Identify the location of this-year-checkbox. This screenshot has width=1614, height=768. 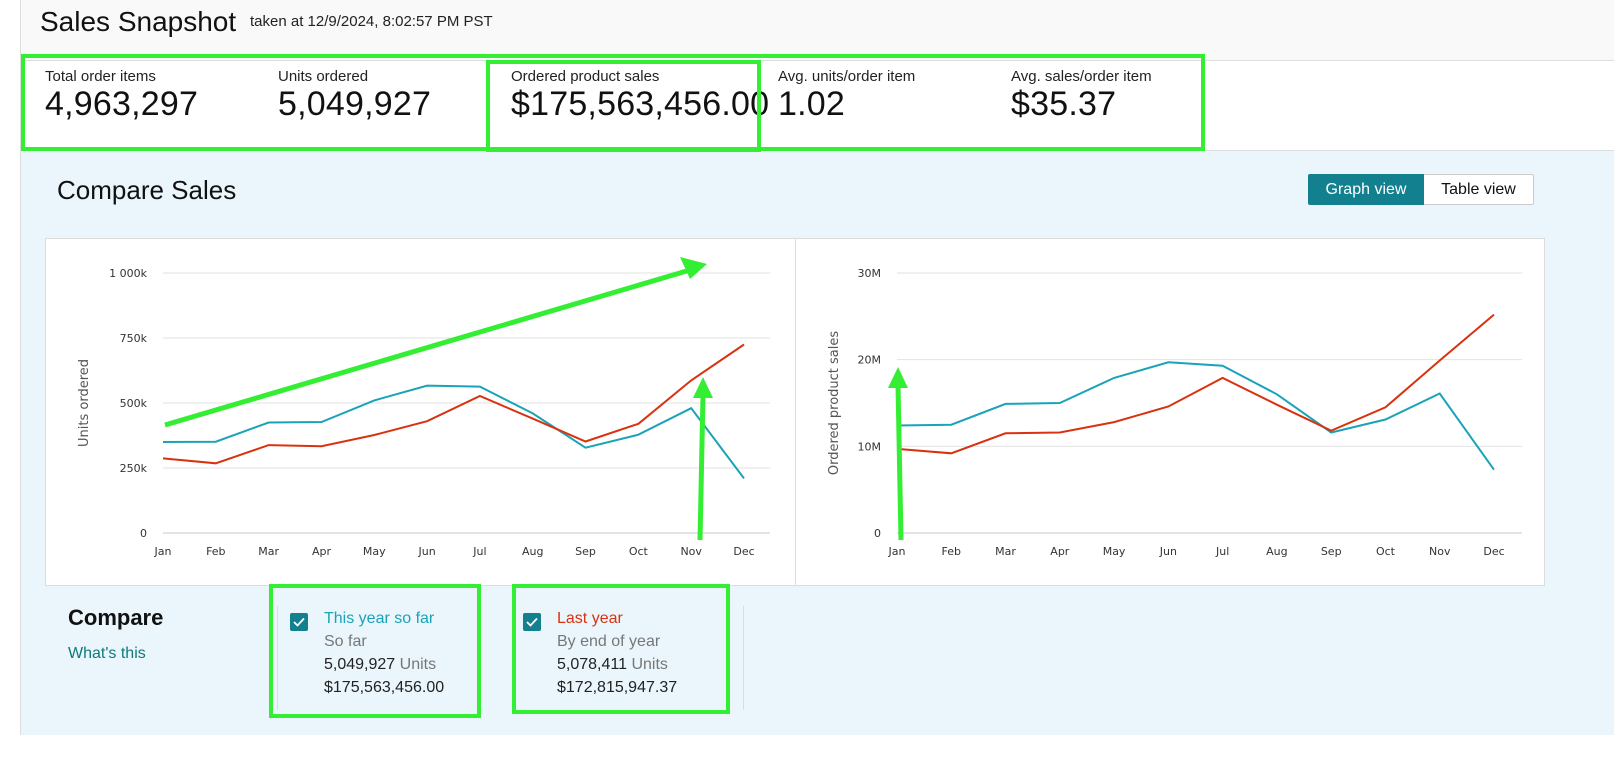
(299, 622).